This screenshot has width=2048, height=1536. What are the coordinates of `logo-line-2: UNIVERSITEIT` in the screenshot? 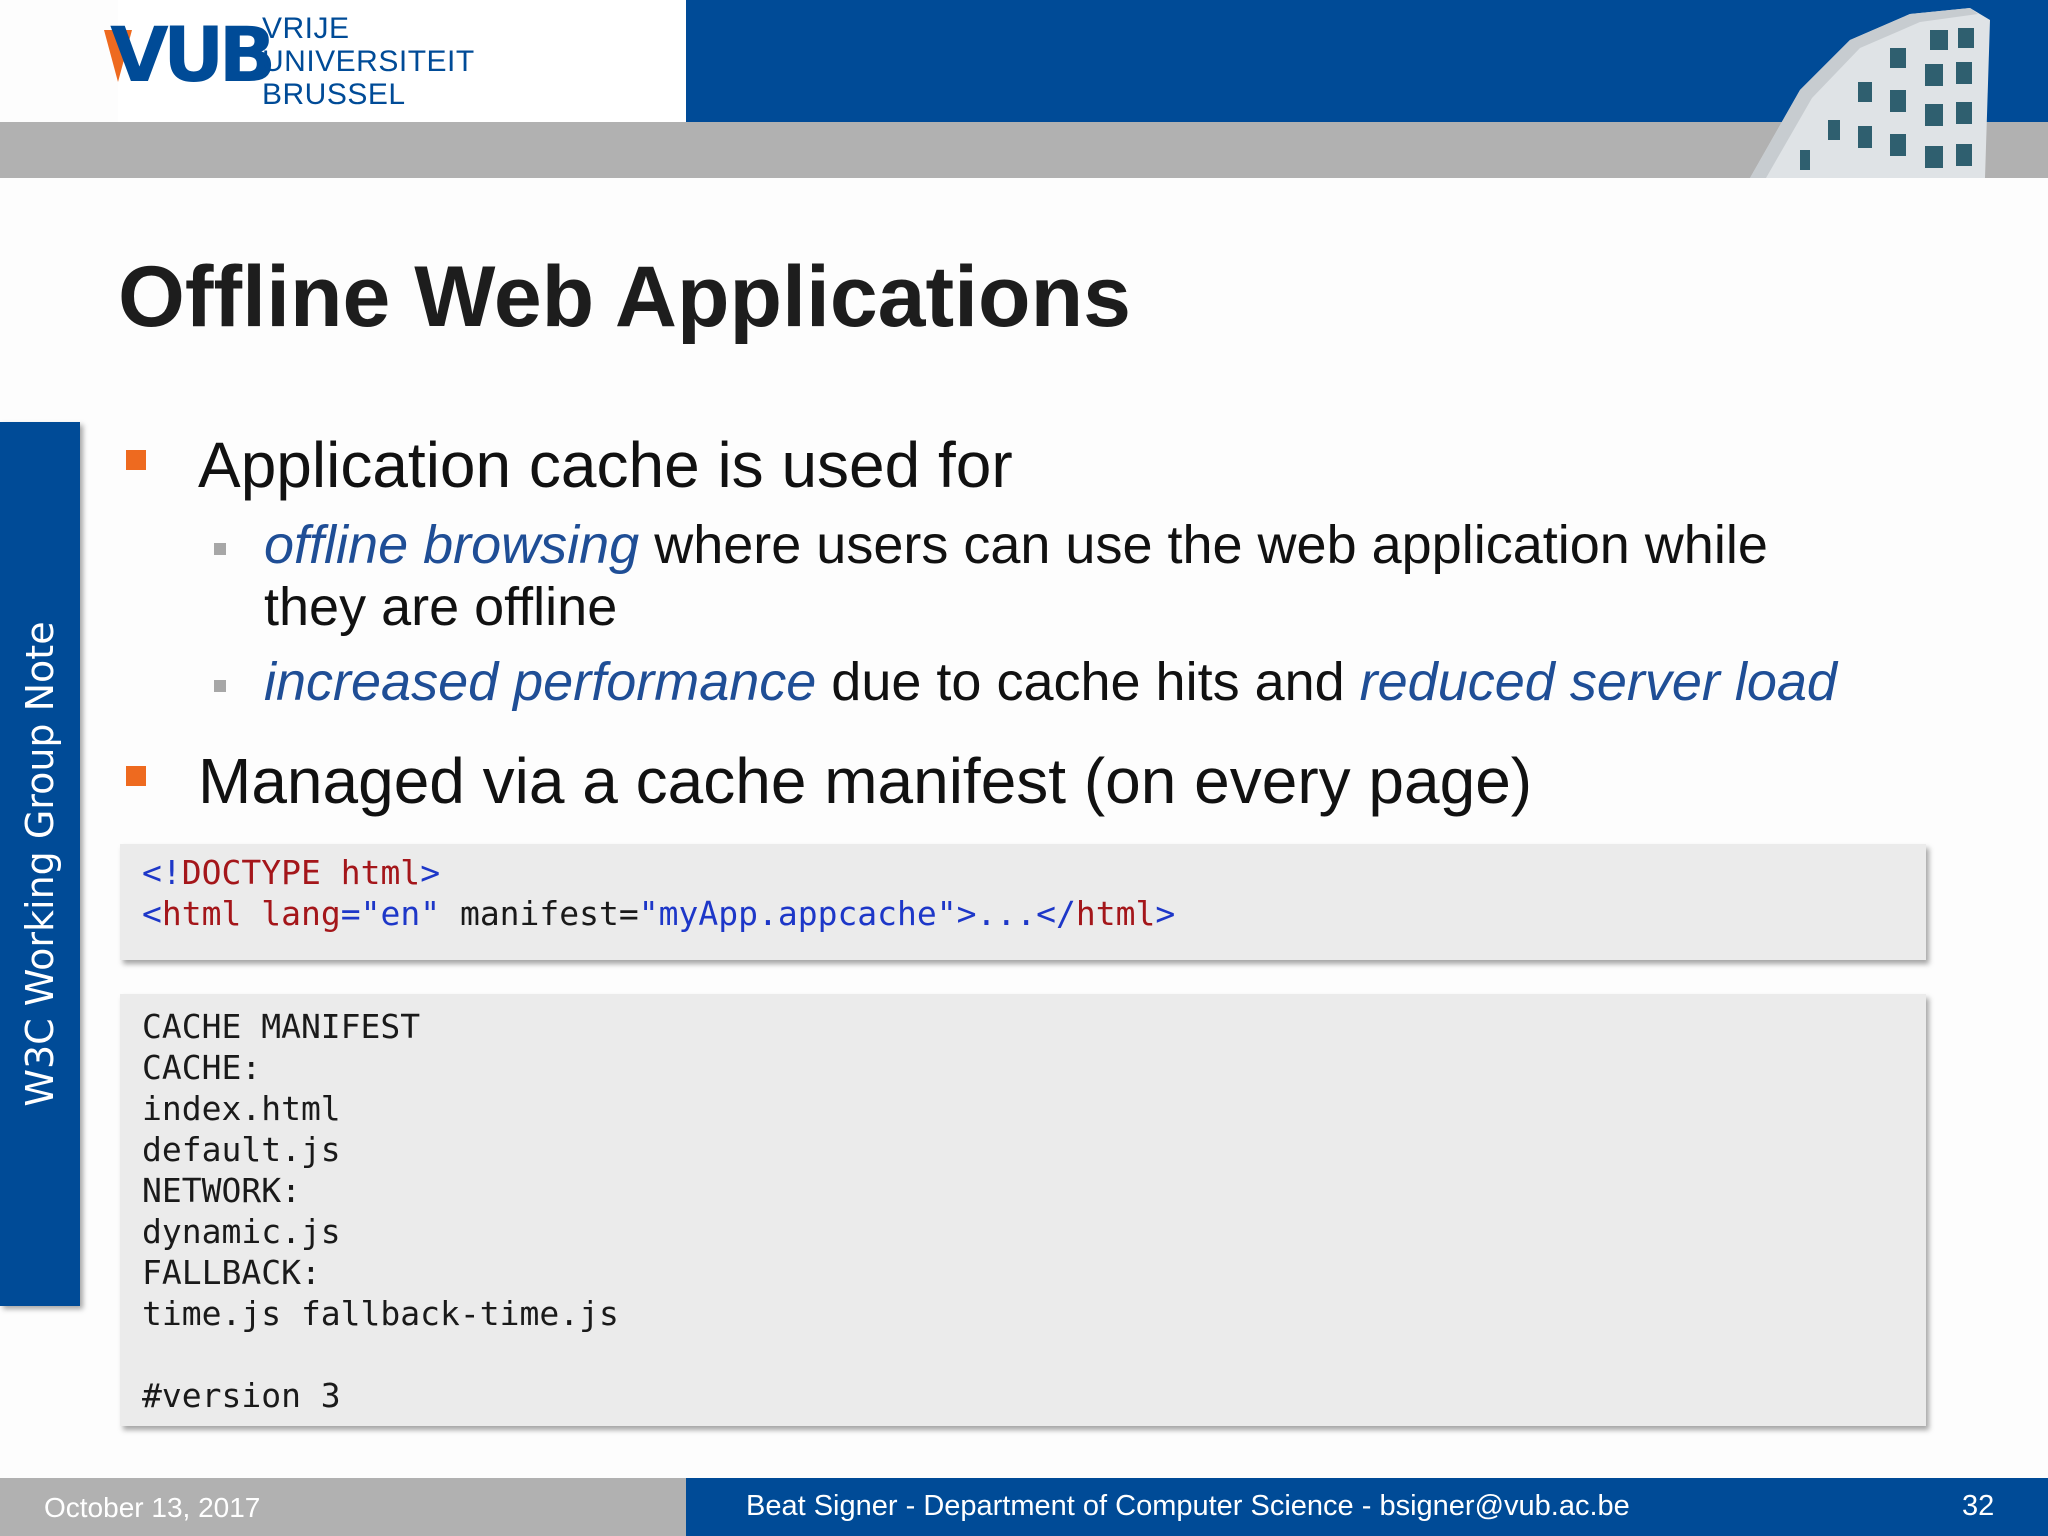 It's located at (368, 61).